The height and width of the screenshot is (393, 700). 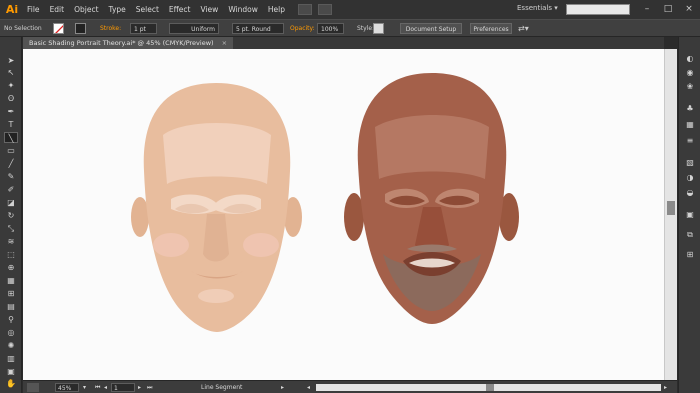 I want to click on menu-view: View, so click(x=210, y=9).